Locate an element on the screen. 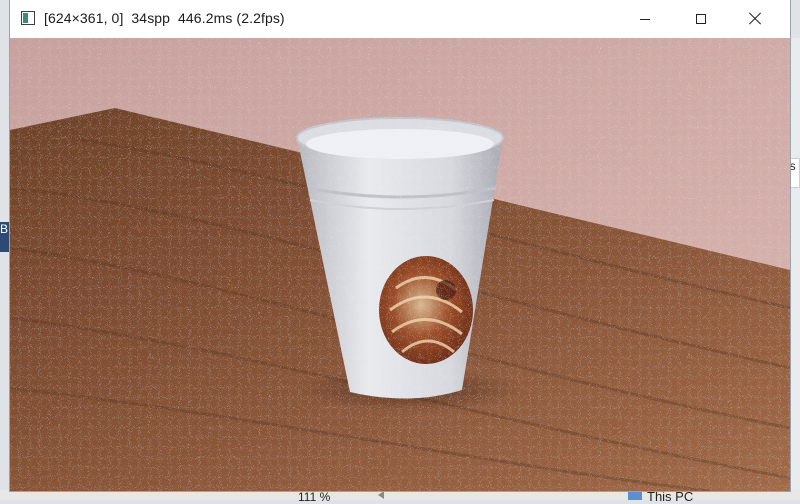  minimize-button is located at coordinates (645, 19).